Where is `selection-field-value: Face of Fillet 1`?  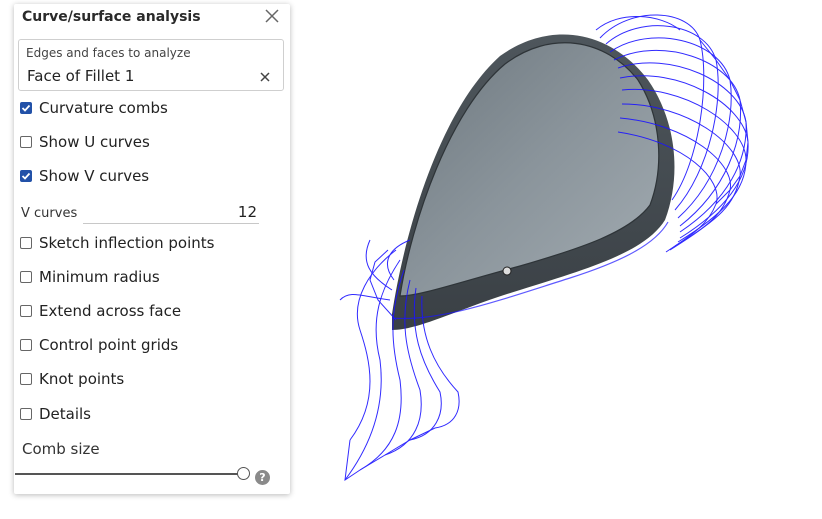 selection-field-value: Face of Fillet 1 is located at coordinates (81, 76).